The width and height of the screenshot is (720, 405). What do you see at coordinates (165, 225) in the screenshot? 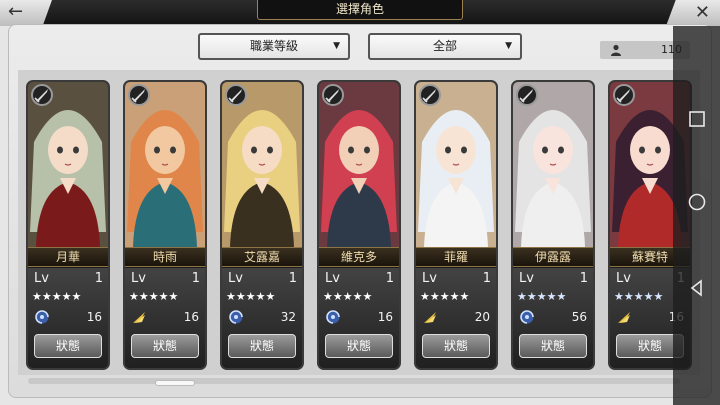
I see `character-card: 時雨 Lv 1 ★★★★★ 16 狀態` at bounding box center [165, 225].